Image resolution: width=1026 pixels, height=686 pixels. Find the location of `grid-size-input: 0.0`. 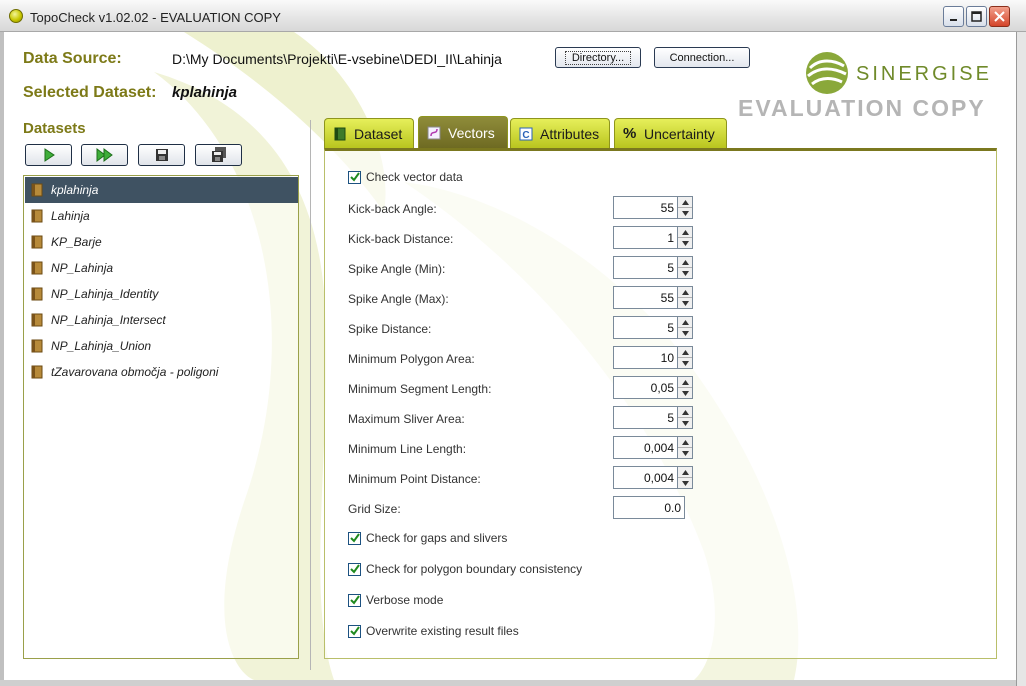

grid-size-input: 0.0 is located at coordinates (649, 507).